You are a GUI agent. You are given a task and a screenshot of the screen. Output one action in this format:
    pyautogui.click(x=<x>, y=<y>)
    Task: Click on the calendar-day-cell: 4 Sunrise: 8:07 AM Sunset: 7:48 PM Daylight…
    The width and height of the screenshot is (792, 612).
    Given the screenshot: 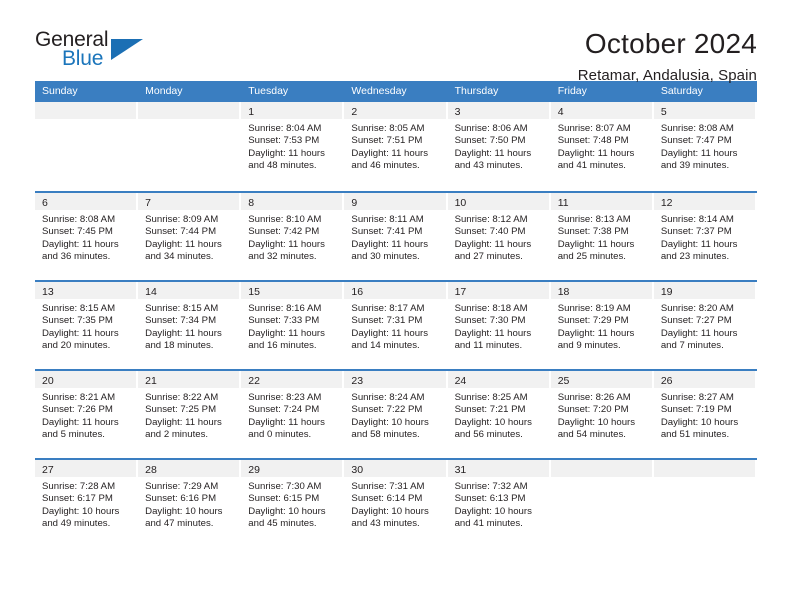 What is the action you would take?
    pyautogui.click(x=602, y=146)
    